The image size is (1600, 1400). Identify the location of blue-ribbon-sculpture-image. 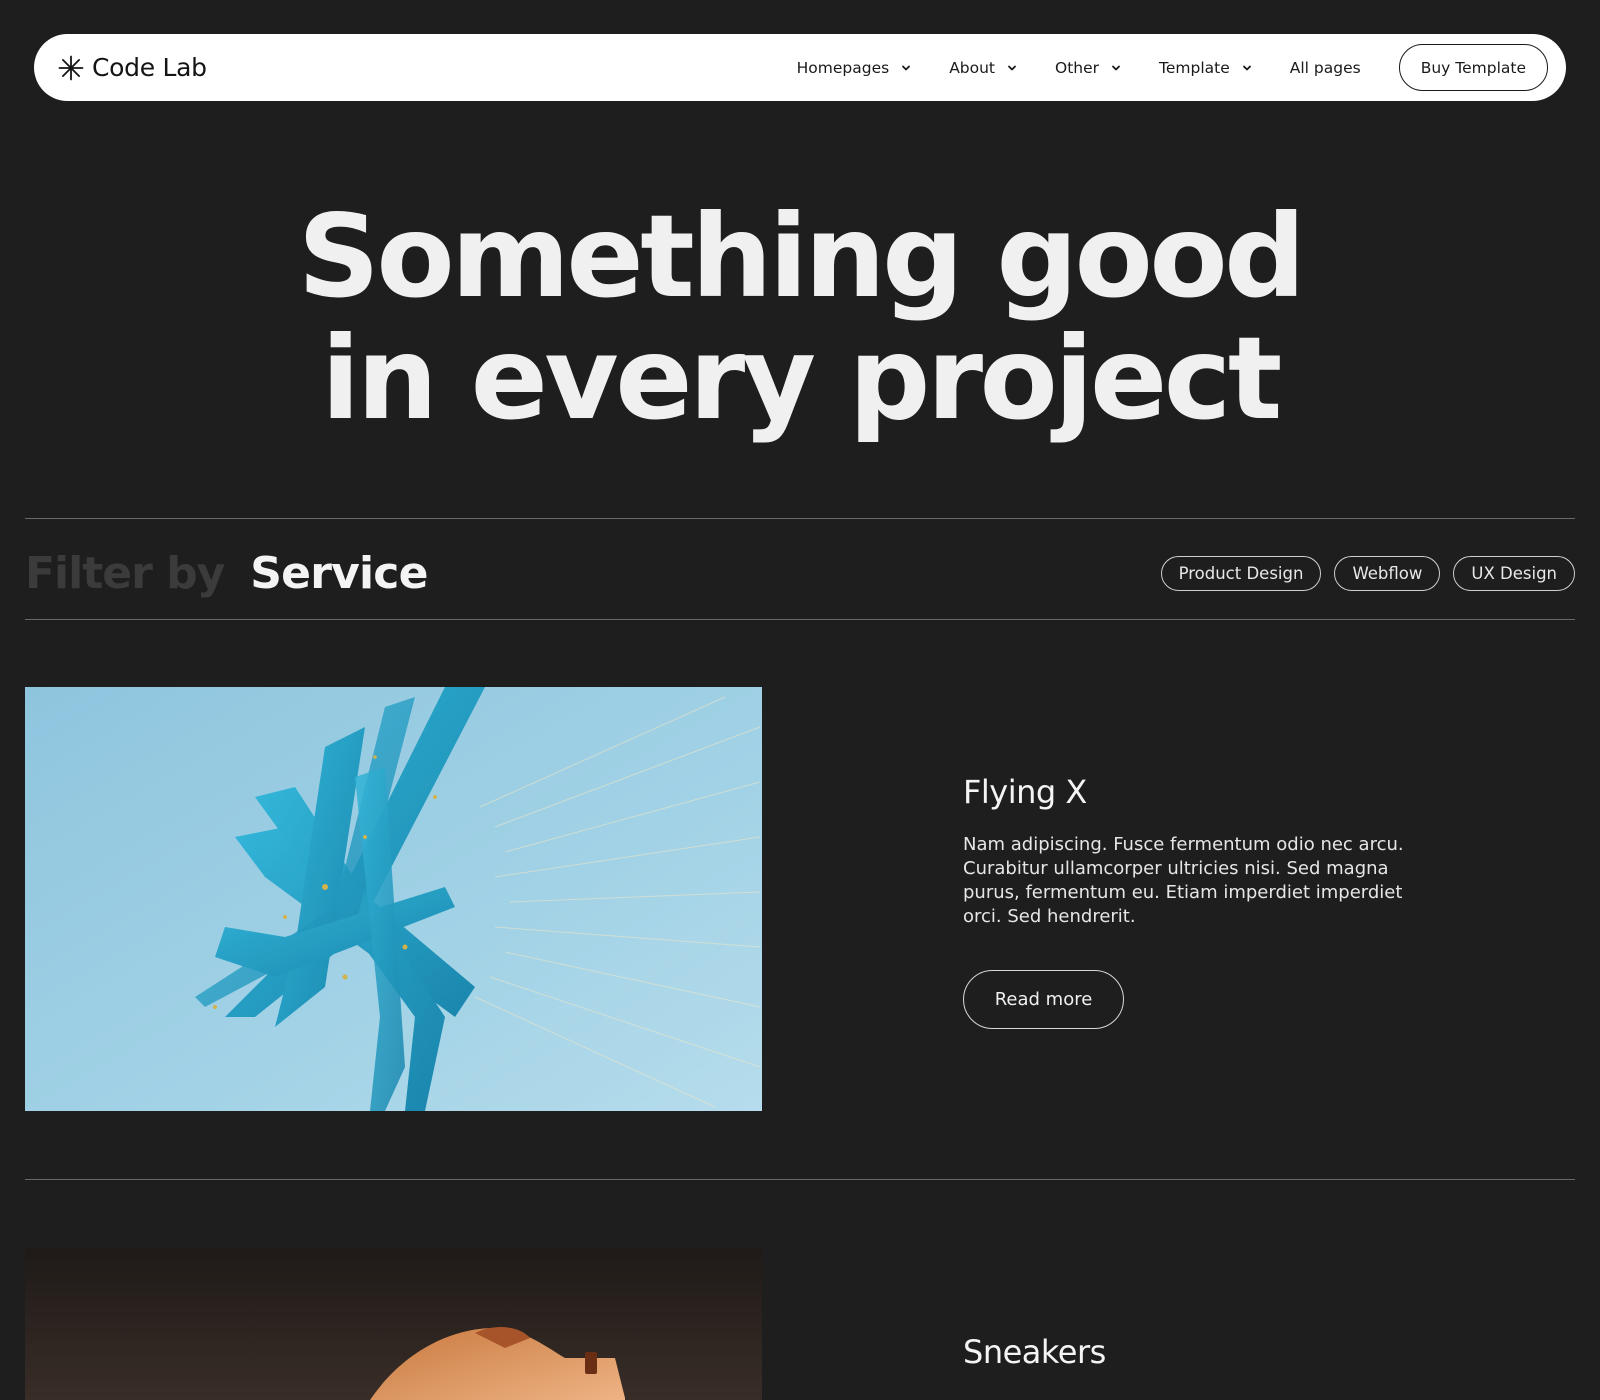
(393, 899).